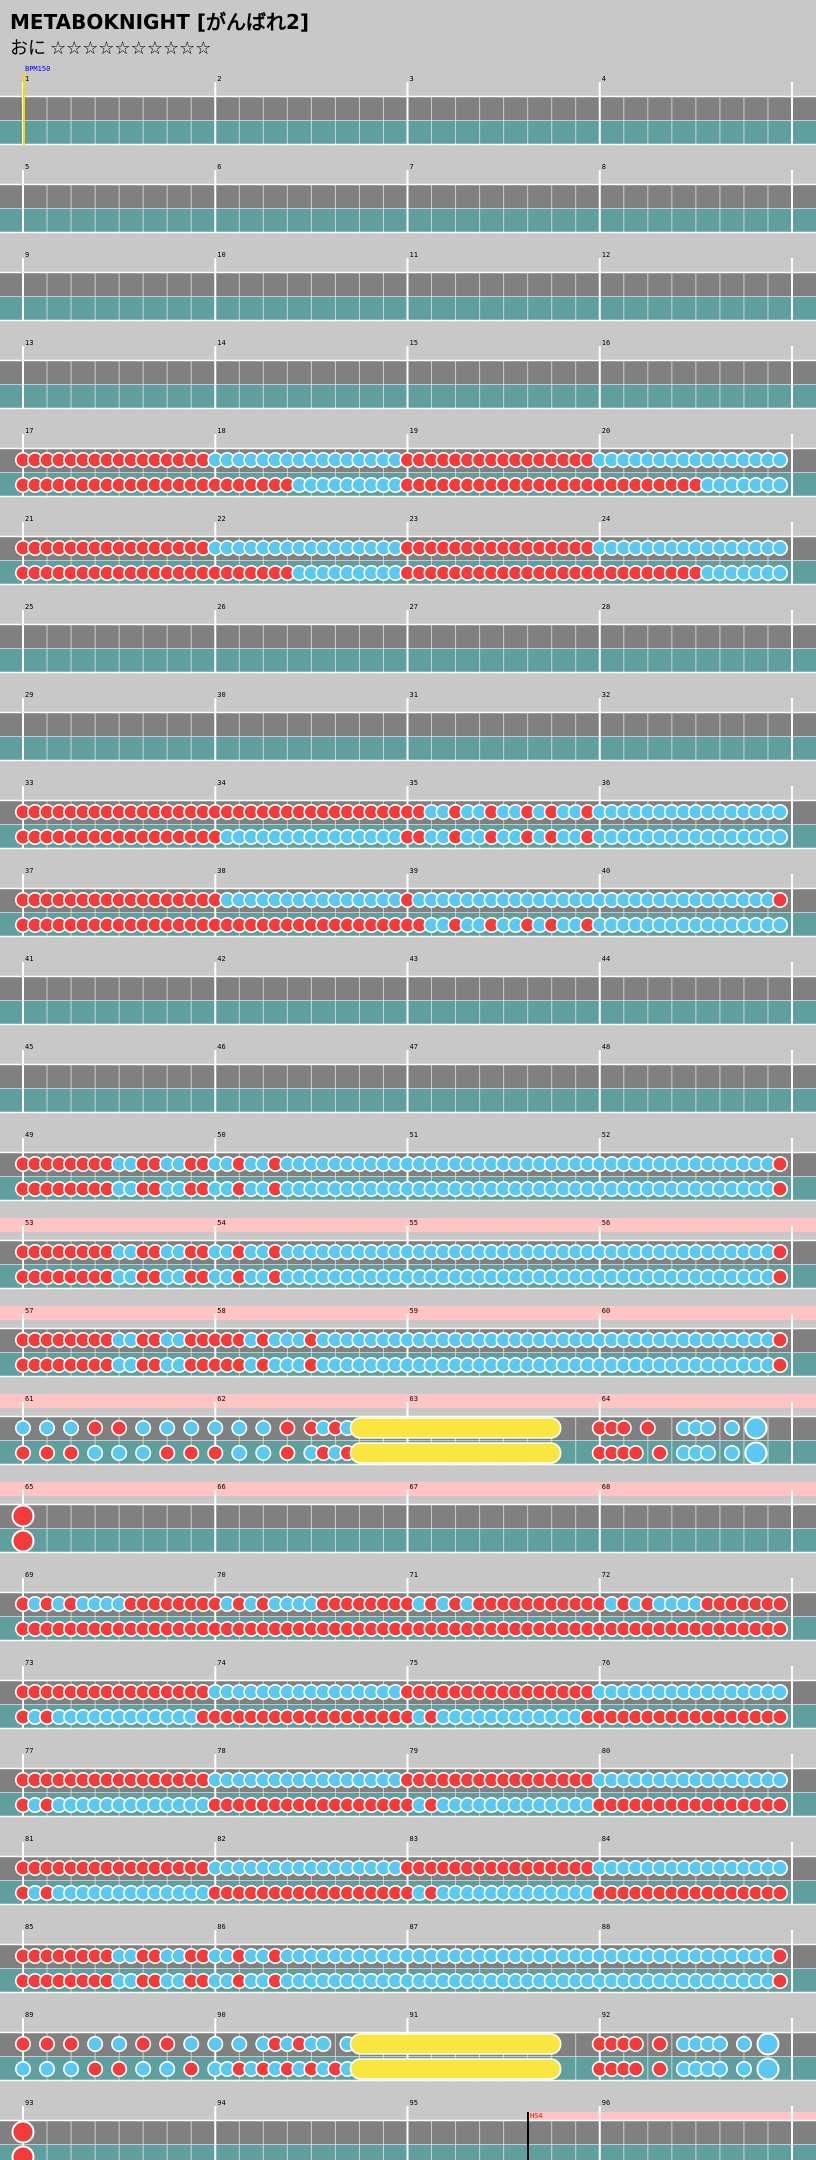 This screenshot has width=816, height=2160. I want to click on measure-number: 71, so click(414, 1575).